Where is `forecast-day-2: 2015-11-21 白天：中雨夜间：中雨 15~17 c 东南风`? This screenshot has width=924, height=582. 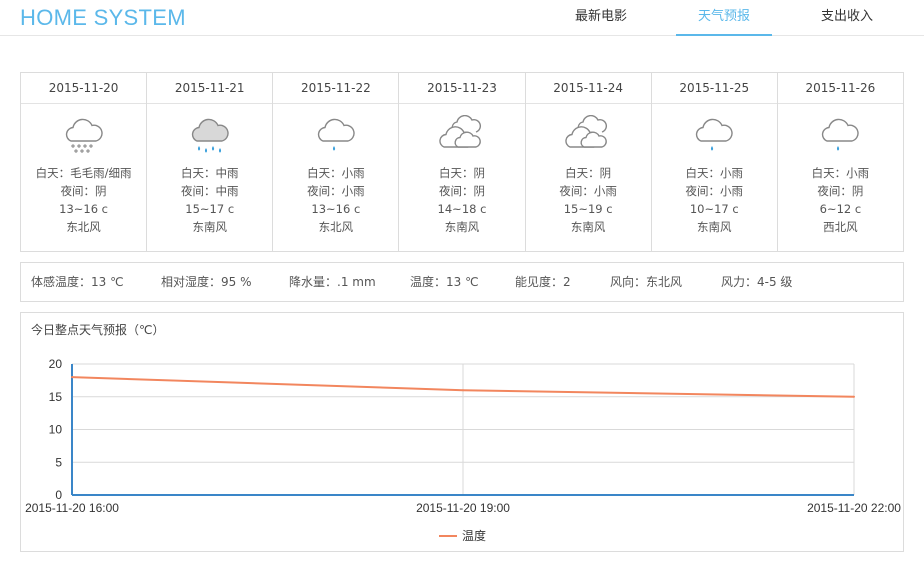
forecast-day-2: 2015-11-21 白天：中雨夜间：中雨 15~17 c 东南风 is located at coordinates (210, 162).